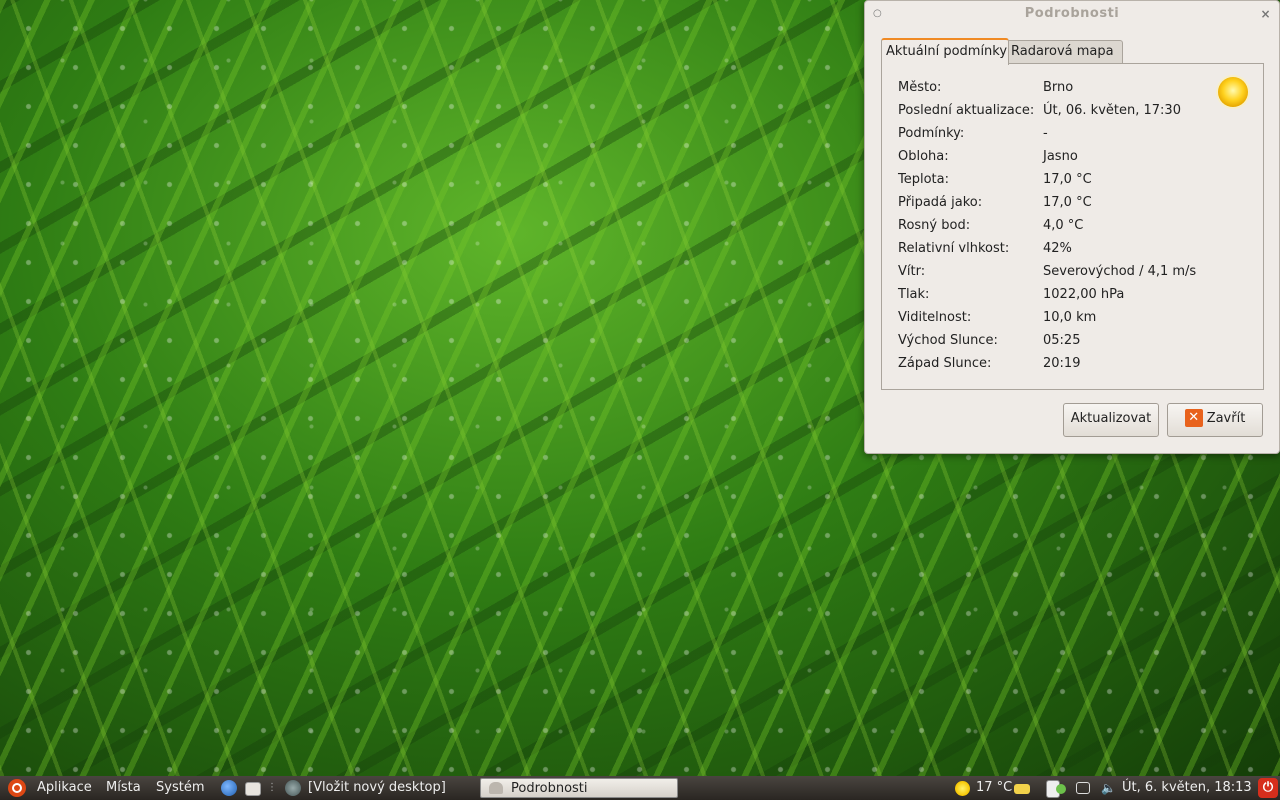  What do you see at coordinates (940, 202) in the screenshot?
I see `detail-label: Připadá jako:` at bounding box center [940, 202].